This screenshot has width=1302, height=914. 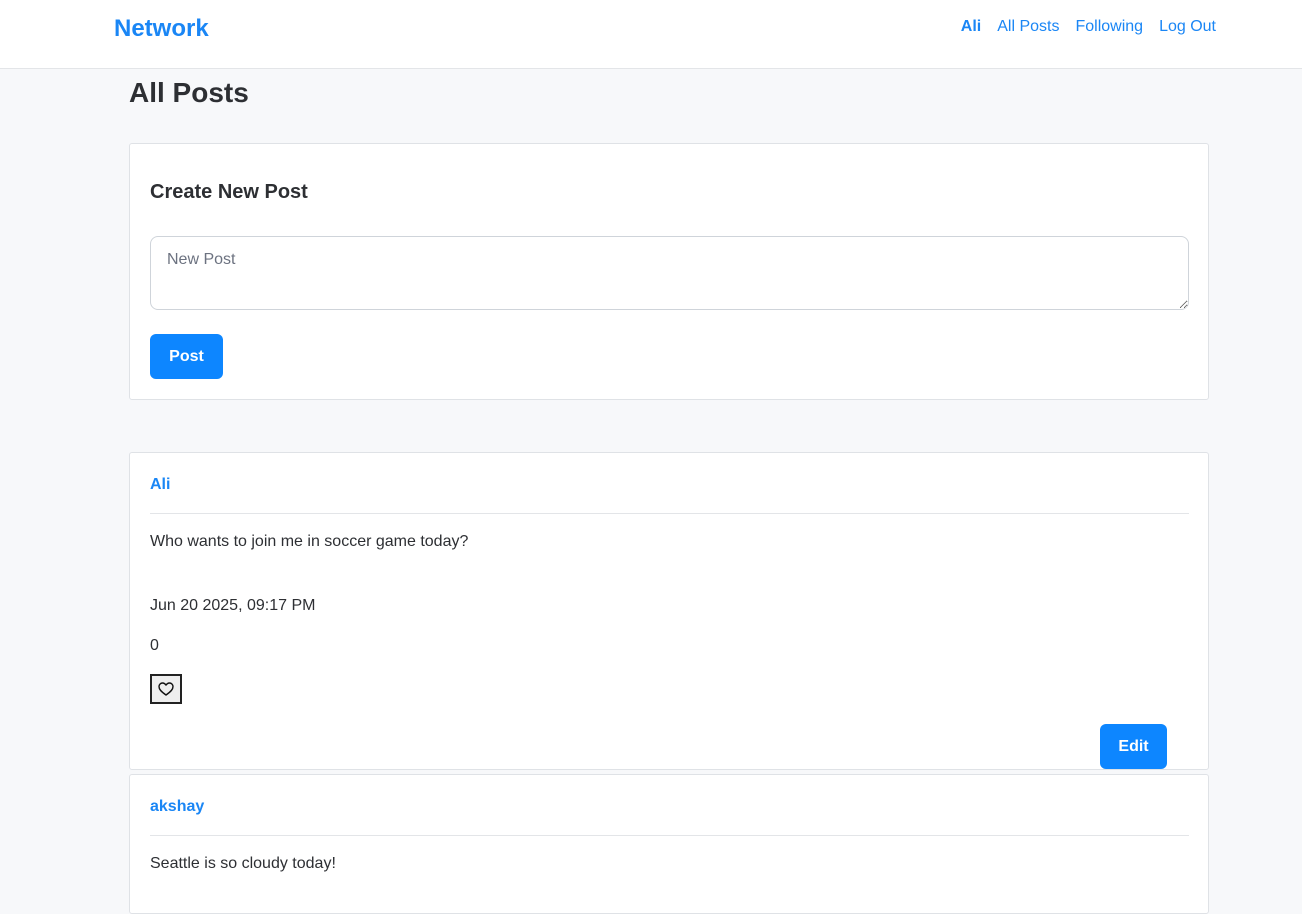 I want to click on like-button, so click(x=166, y=689).